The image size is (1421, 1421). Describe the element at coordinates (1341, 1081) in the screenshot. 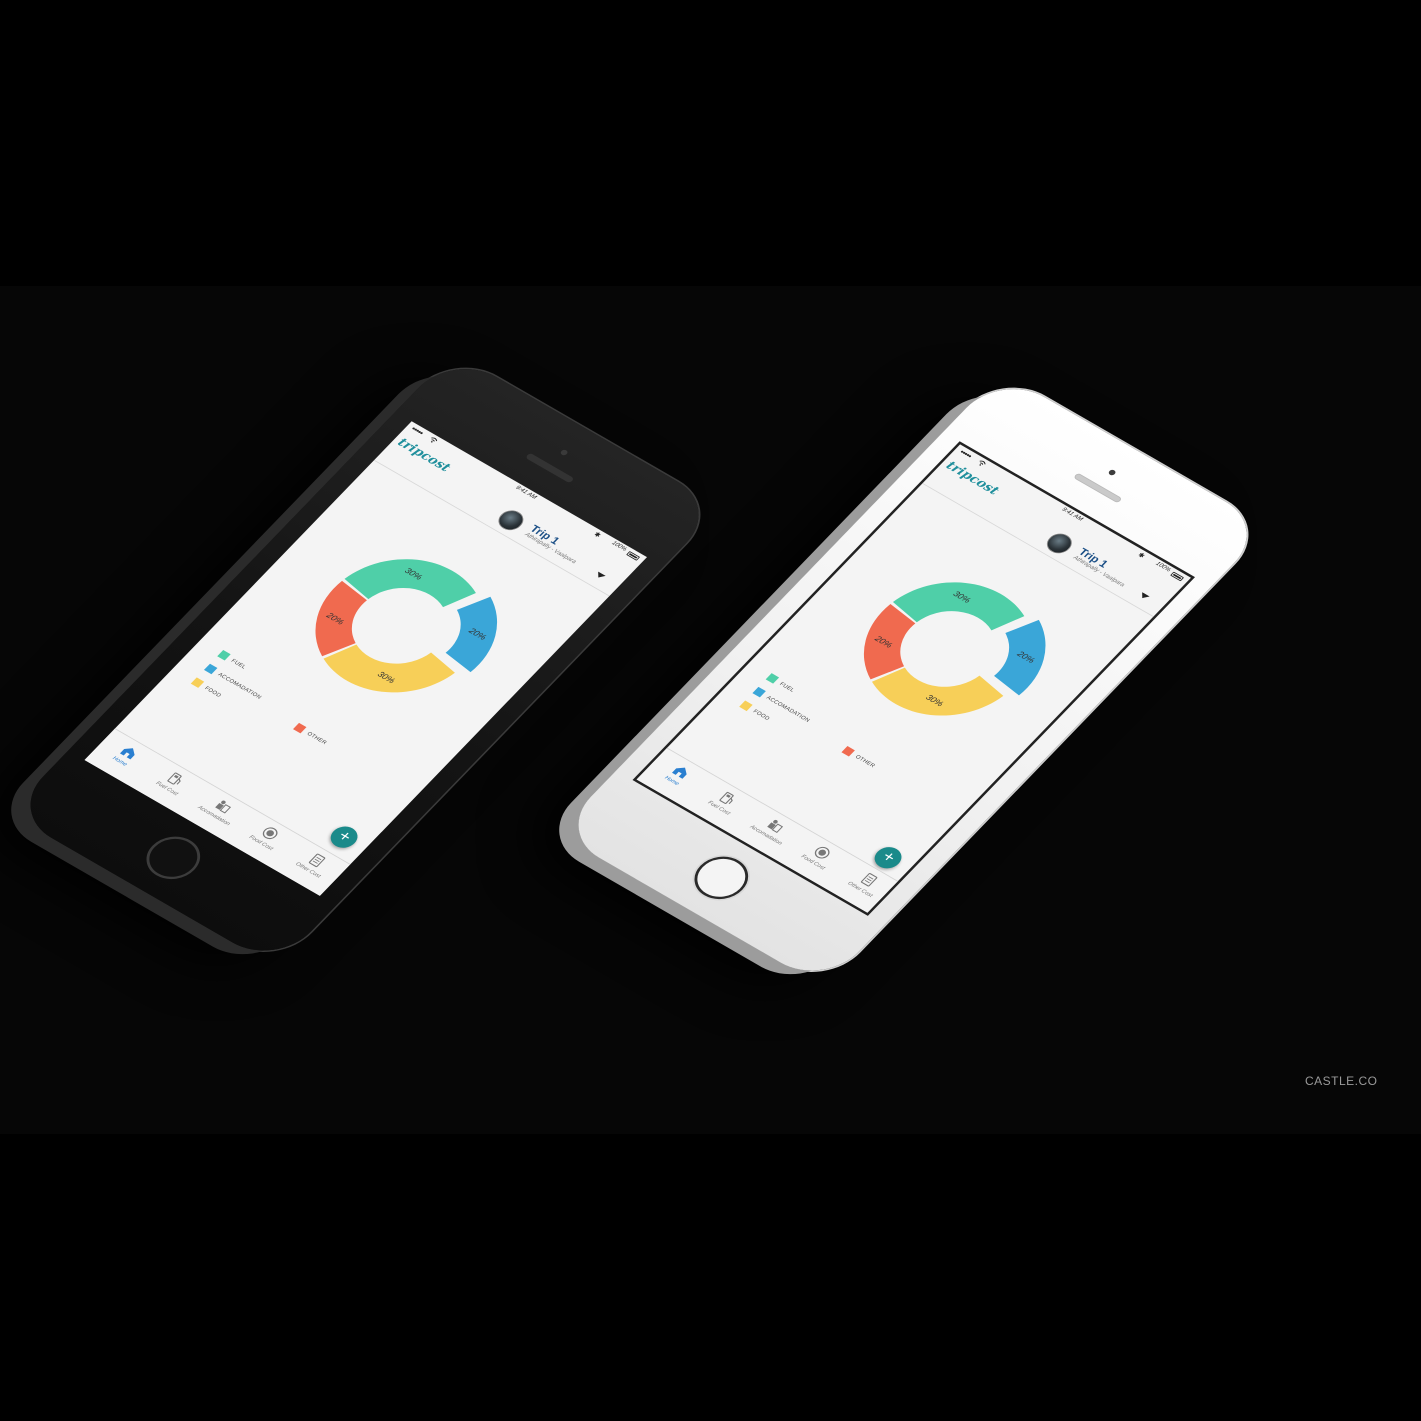

I see `watermark: CASTLE.CO` at that location.